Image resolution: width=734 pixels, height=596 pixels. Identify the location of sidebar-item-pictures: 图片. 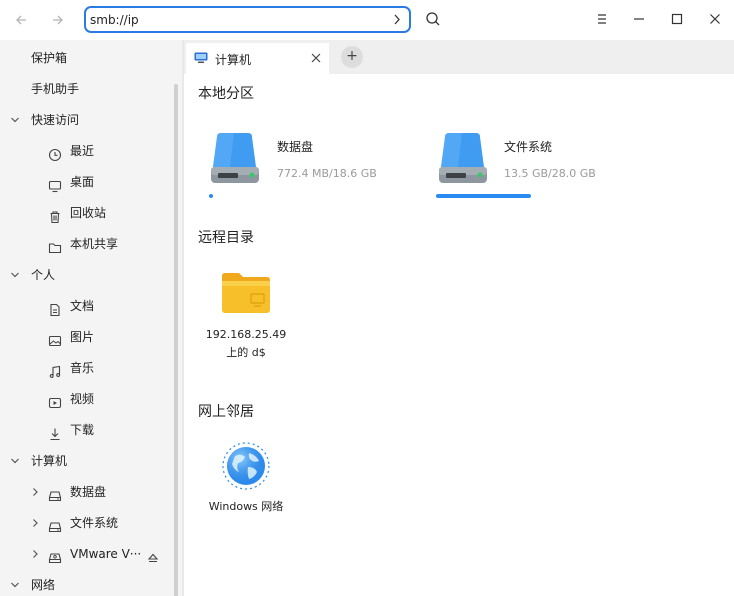
(88, 337).